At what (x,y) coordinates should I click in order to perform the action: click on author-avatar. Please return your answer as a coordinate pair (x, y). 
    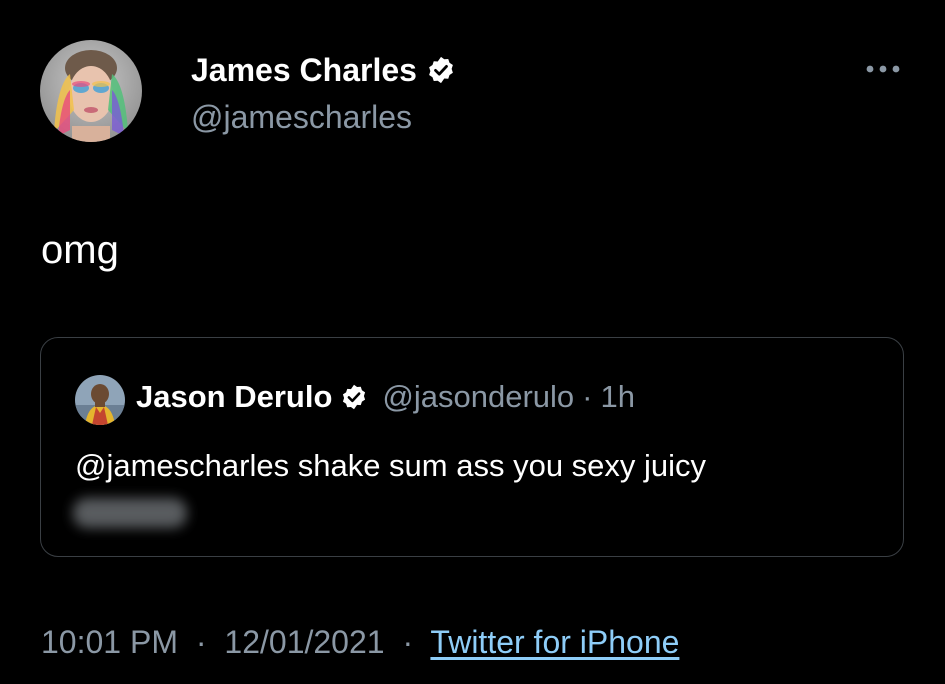
    Looking at the image, I should click on (91, 91).